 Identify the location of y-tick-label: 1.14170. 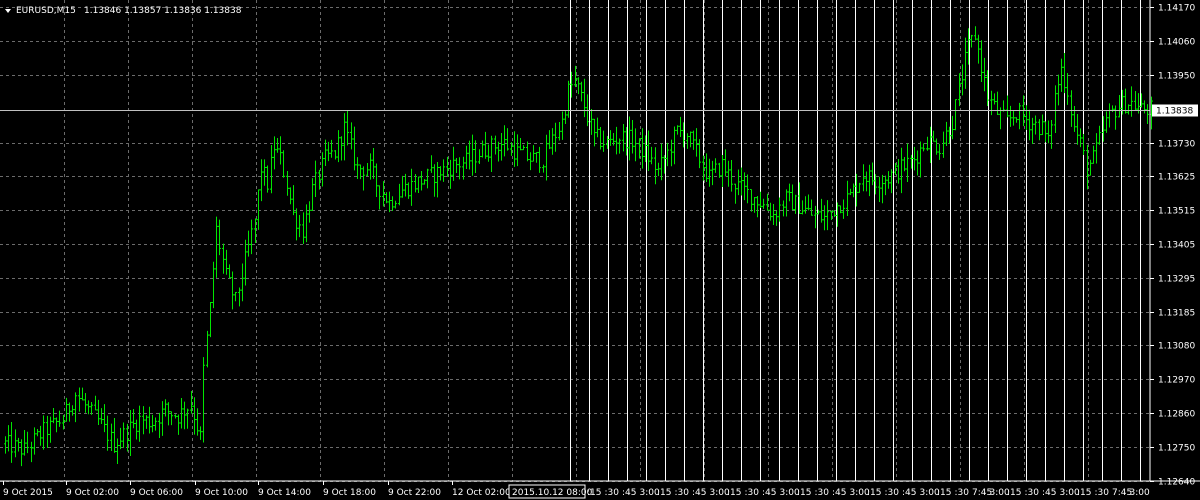
(1176, 9).